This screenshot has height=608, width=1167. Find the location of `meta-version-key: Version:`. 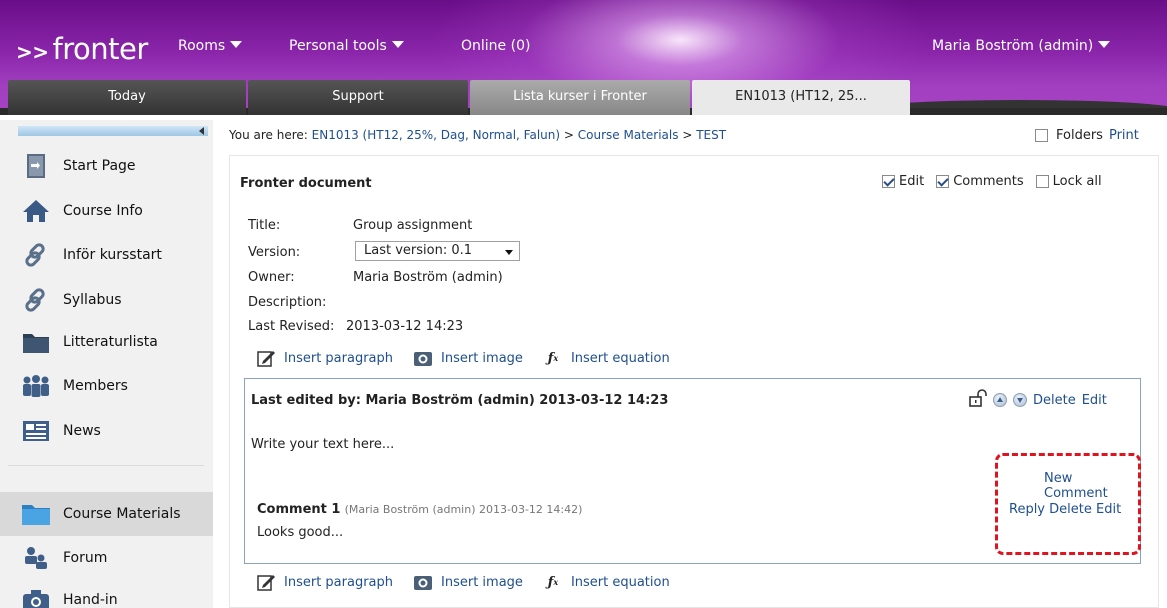

meta-version-key: Version: is located at coordinates (274, 252).